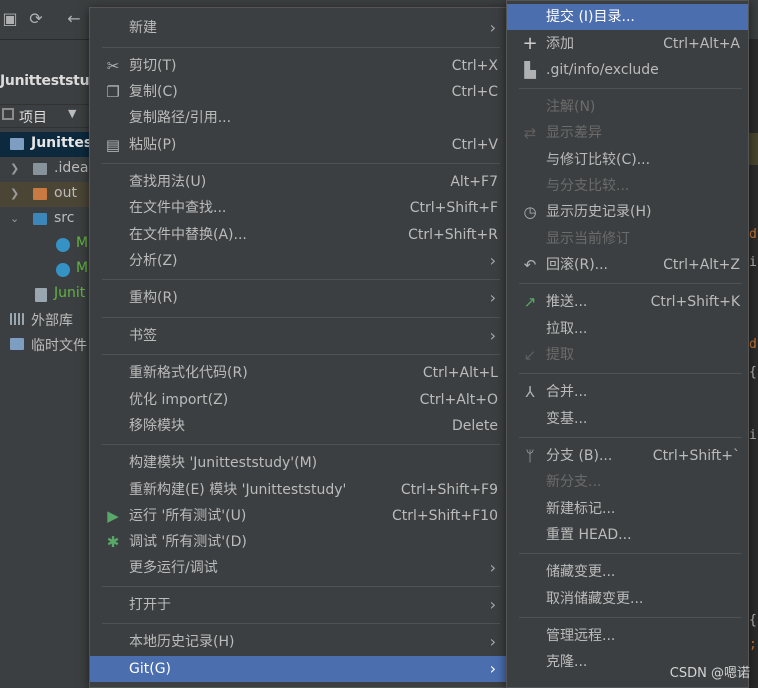 This screenshot has width=758, height=688. Describe the element at coordinates (15, 218) in the screenshot. I see `chevron-down-icon: ⌄` at that location.